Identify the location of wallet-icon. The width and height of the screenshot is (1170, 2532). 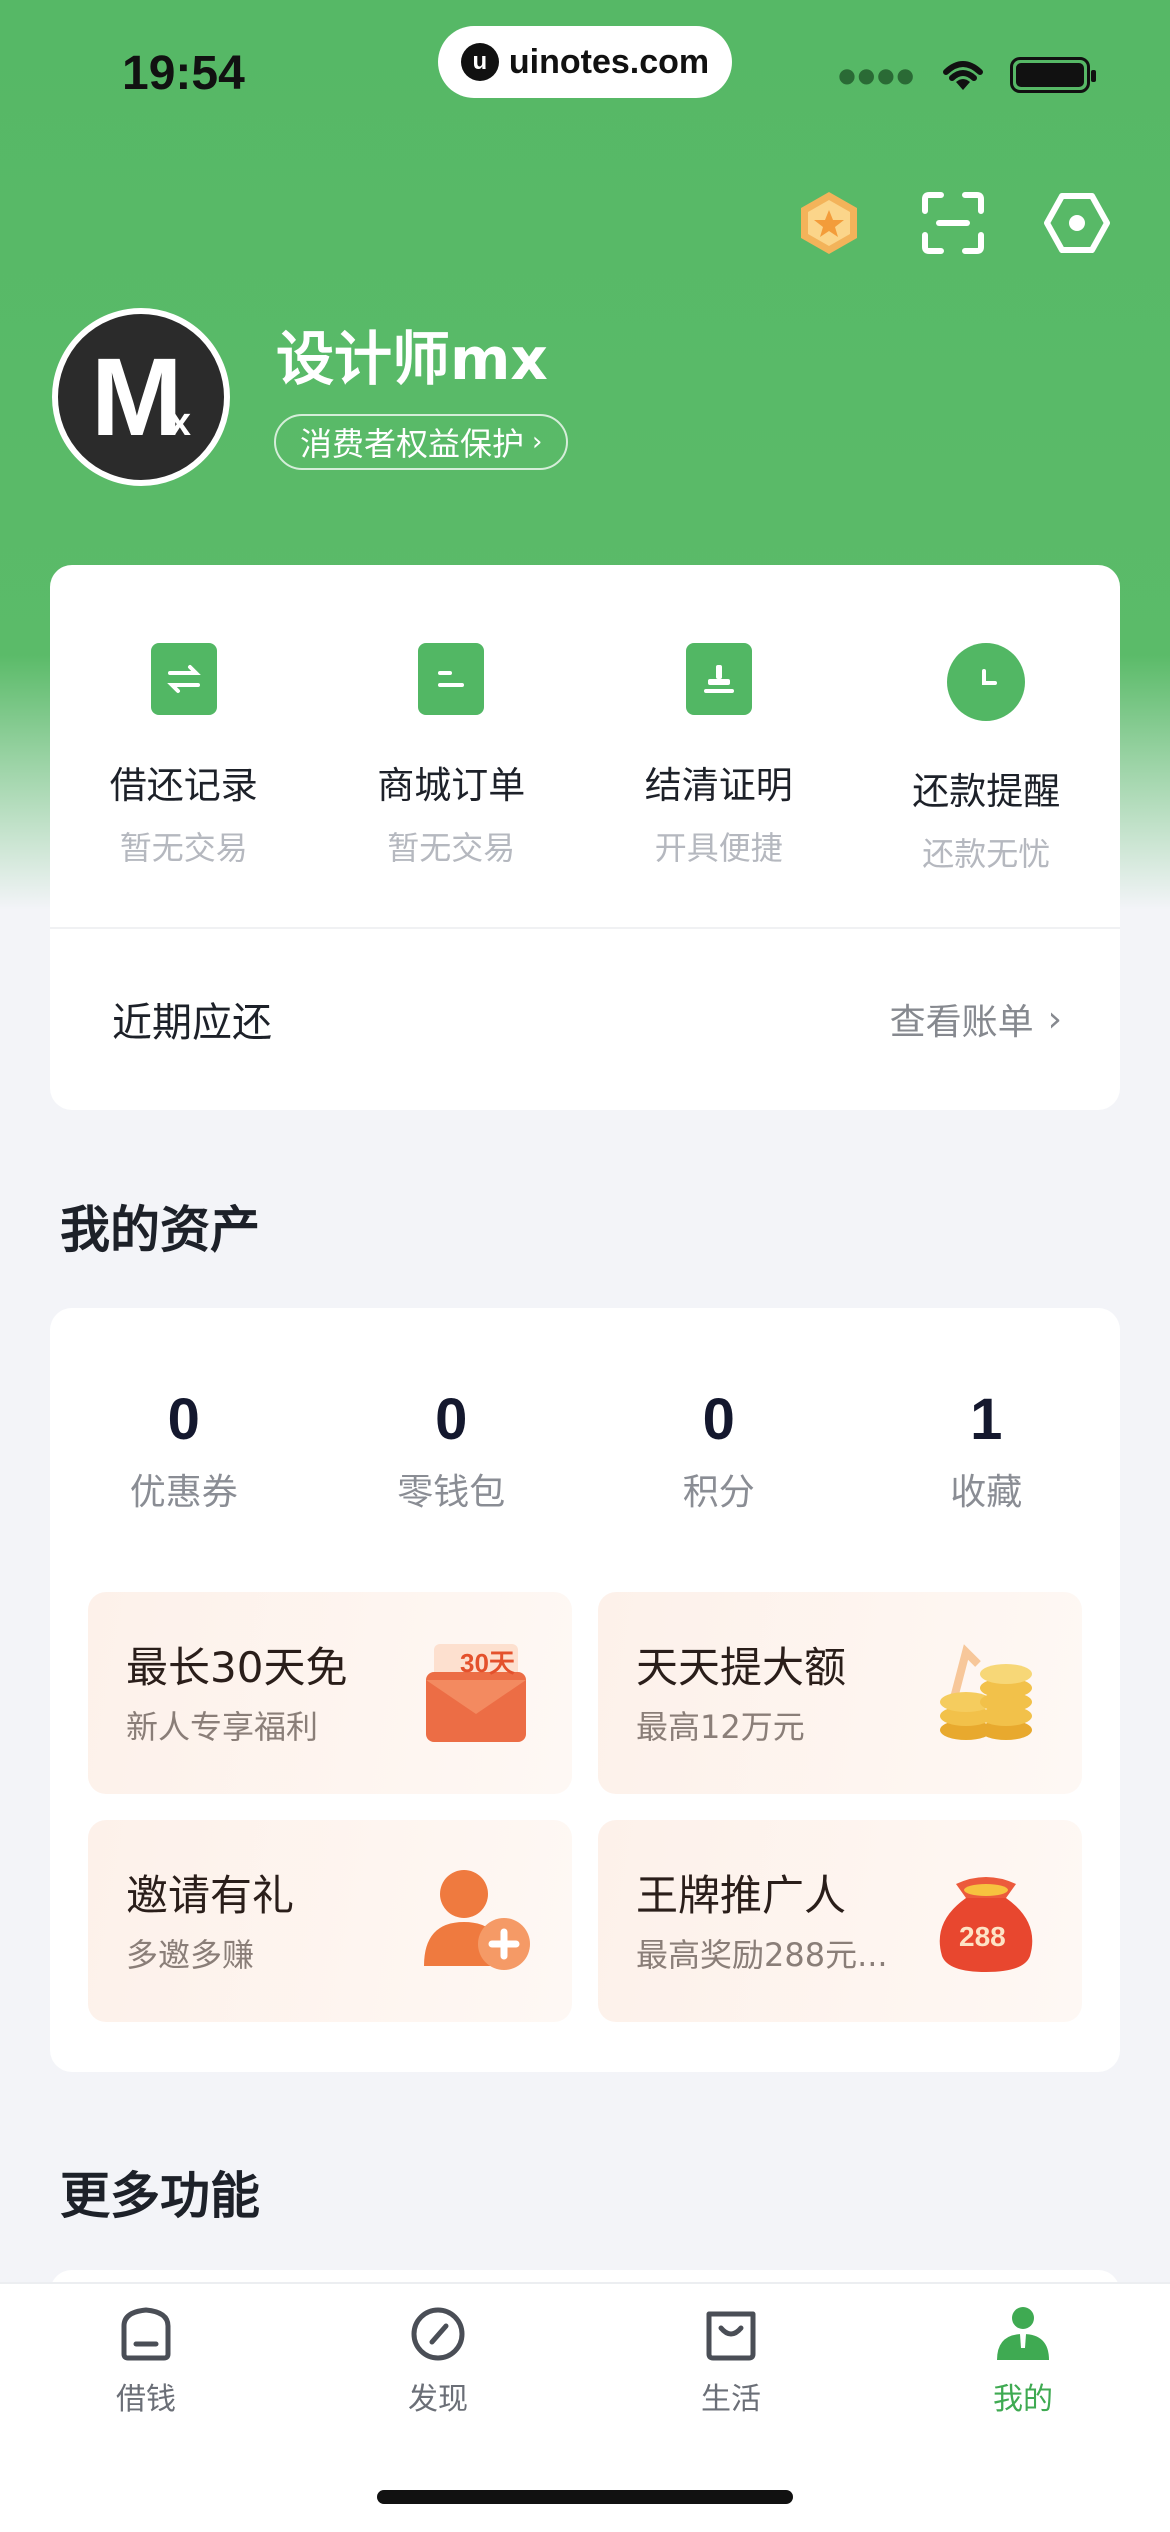
(146, 2334).